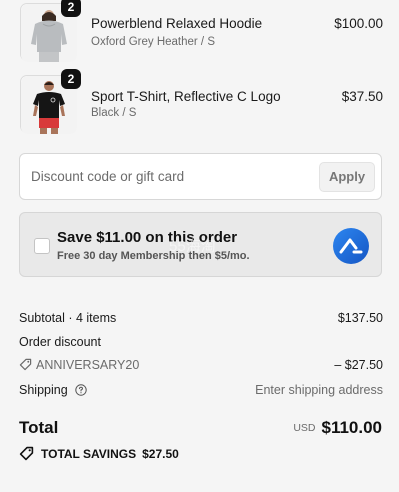 This screenshot has height=492, width=399. I want to click on order-discount-row: Order discount, so click(201, 342).